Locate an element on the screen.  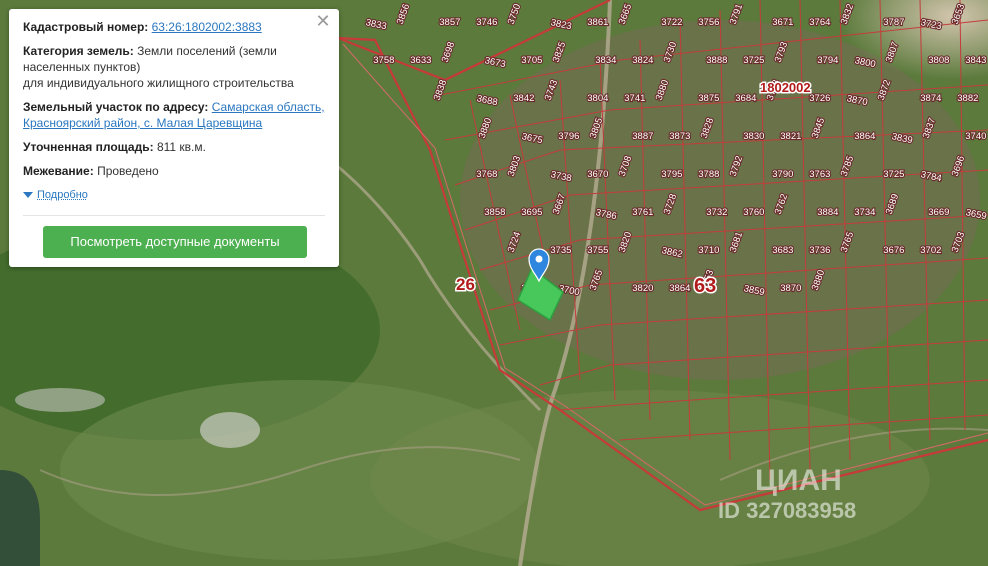
parcel-number-label: 3740 is located at coordinates (975, 136).